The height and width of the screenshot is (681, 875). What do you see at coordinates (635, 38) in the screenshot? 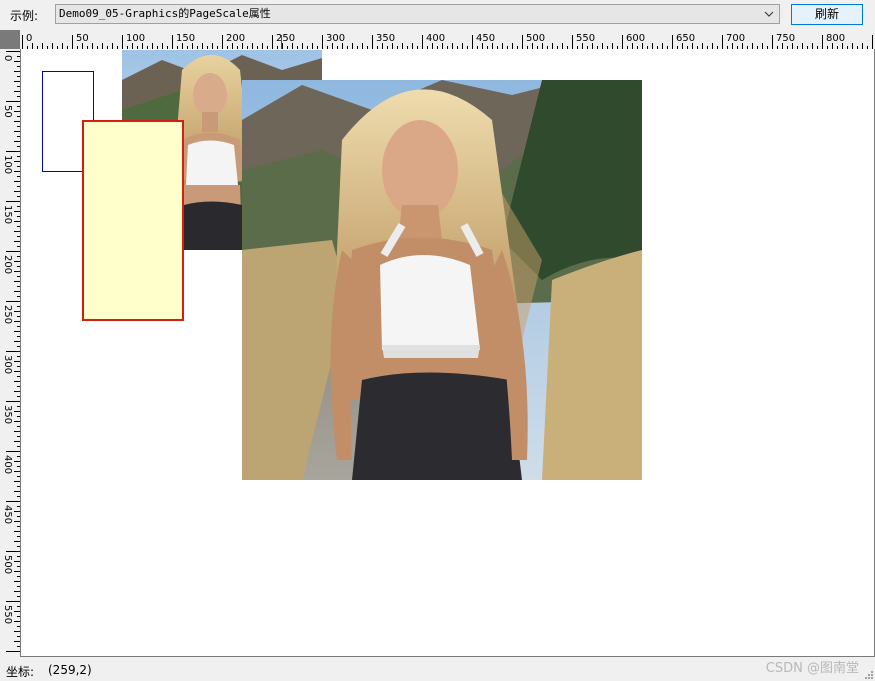
I see `ruler-top-label: 600` at bounding box center [635, 38].